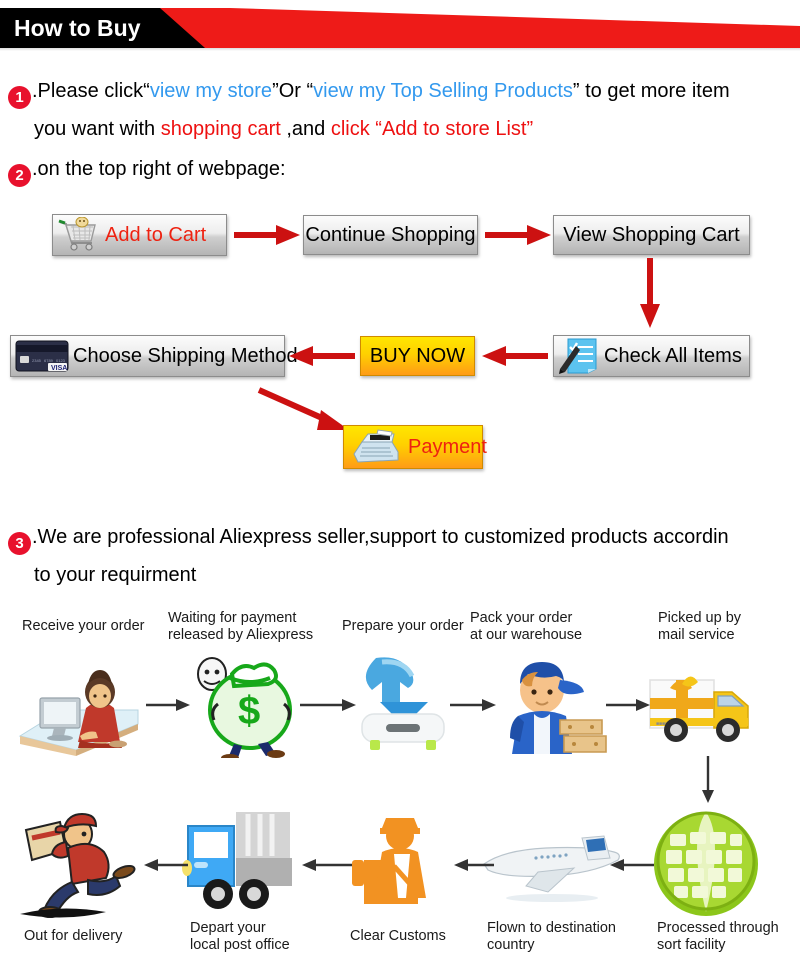  I want to click on running-courier-icon, so click(78, 865).